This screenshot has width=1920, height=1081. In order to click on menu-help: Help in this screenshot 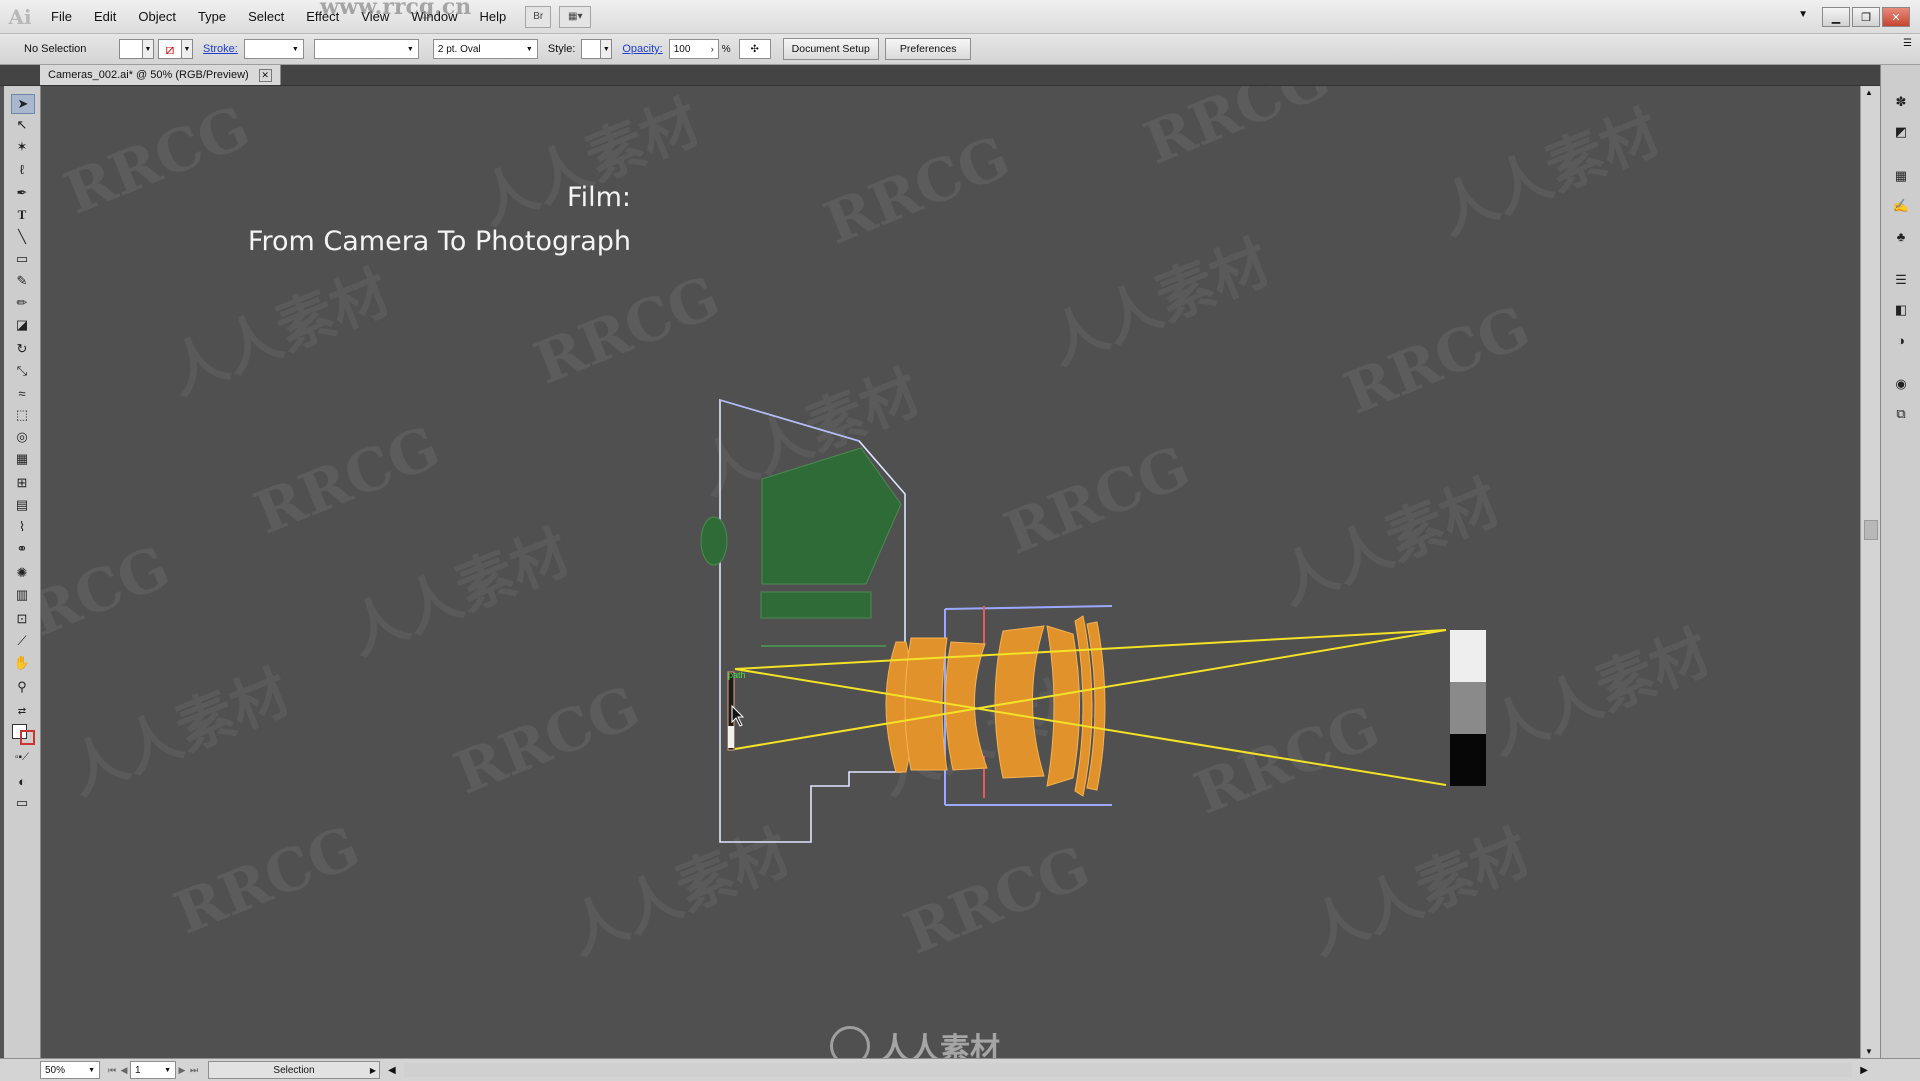, I will do `click(492, 16)`.